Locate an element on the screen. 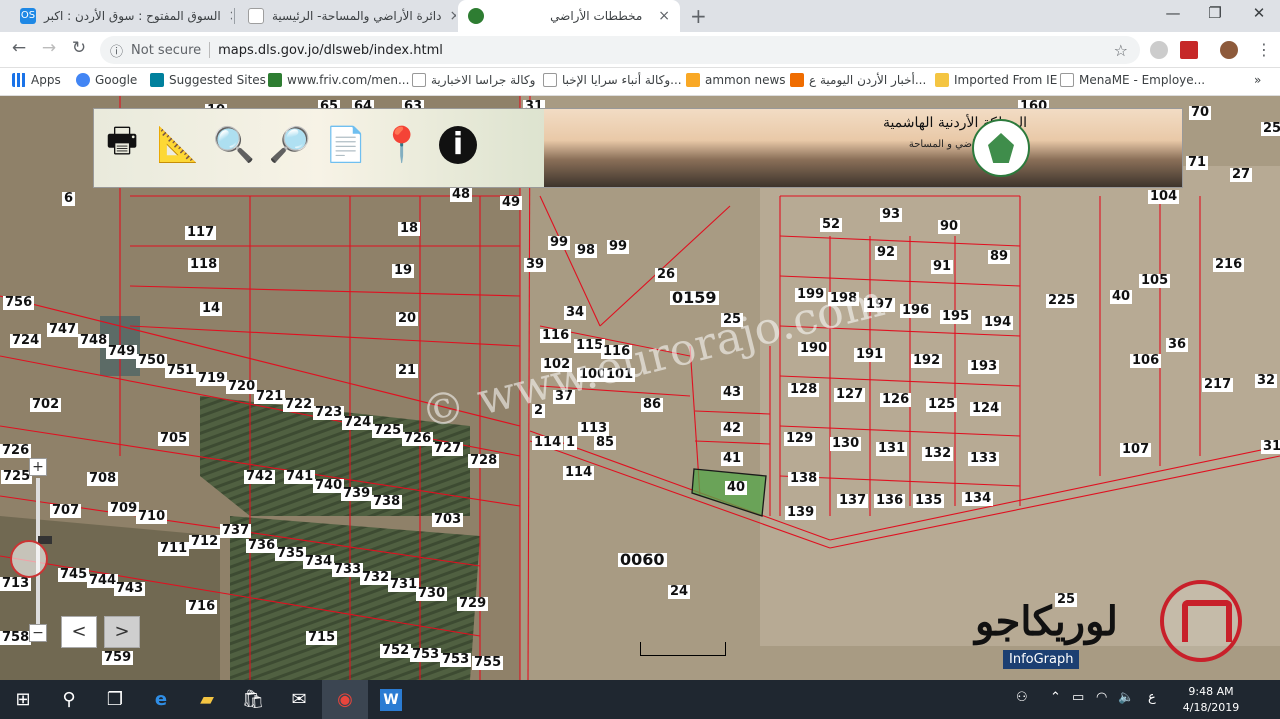 The height and width of the screenshot is (719, 1280). bookmark-imported-ie: Imported From IE is located at coordinates (996, 80).